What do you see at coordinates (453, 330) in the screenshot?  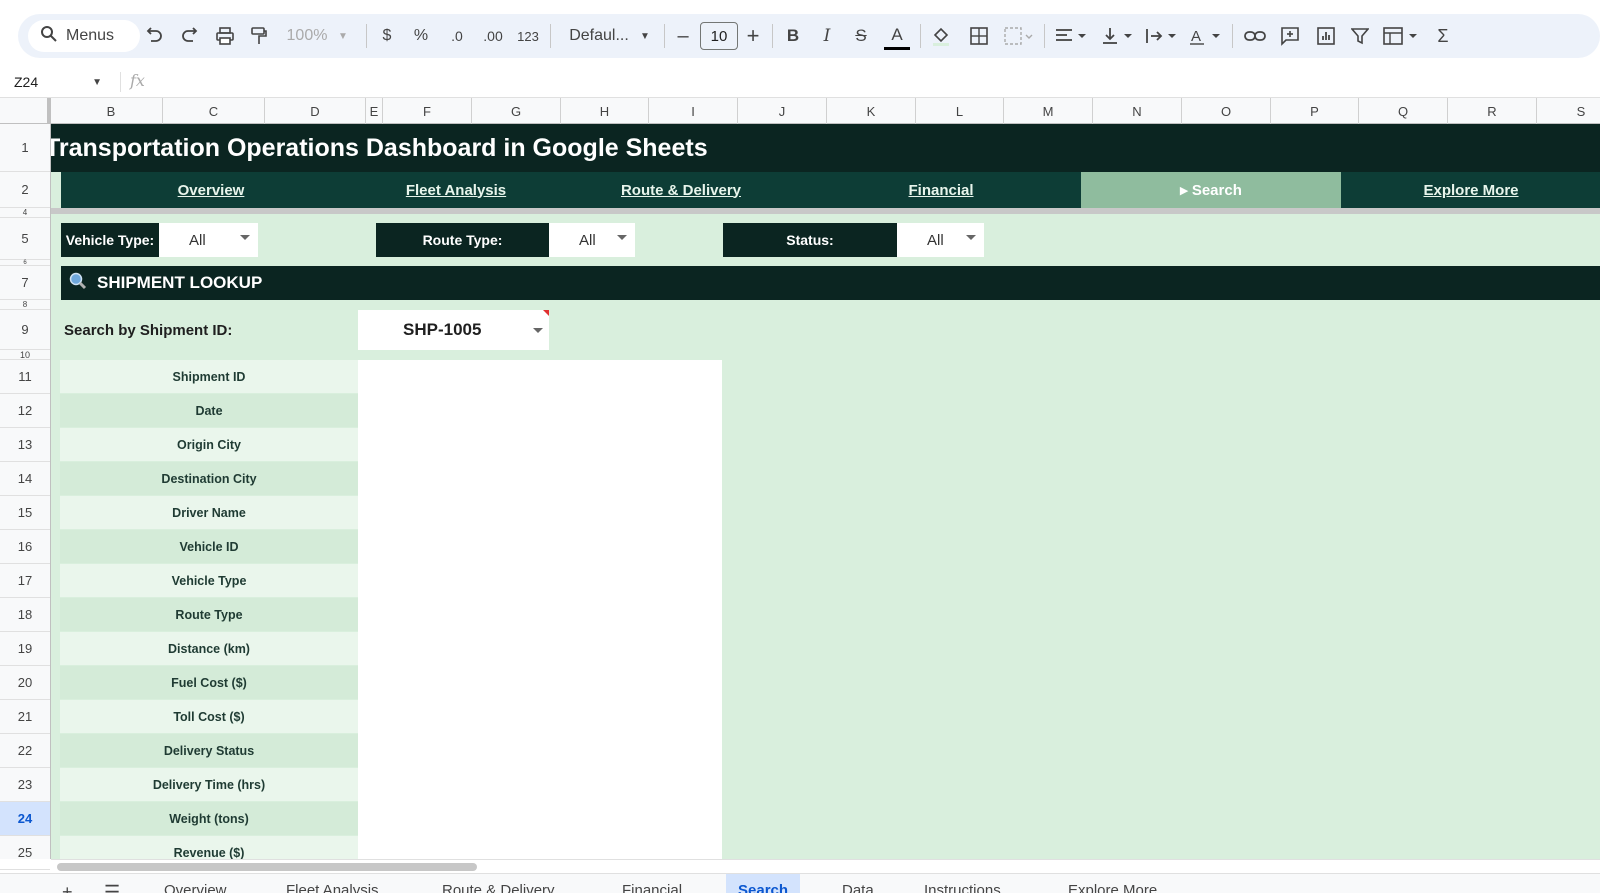 I see `shipment-id-dropdown: SHP-1005` at bounding box center [453, 330].